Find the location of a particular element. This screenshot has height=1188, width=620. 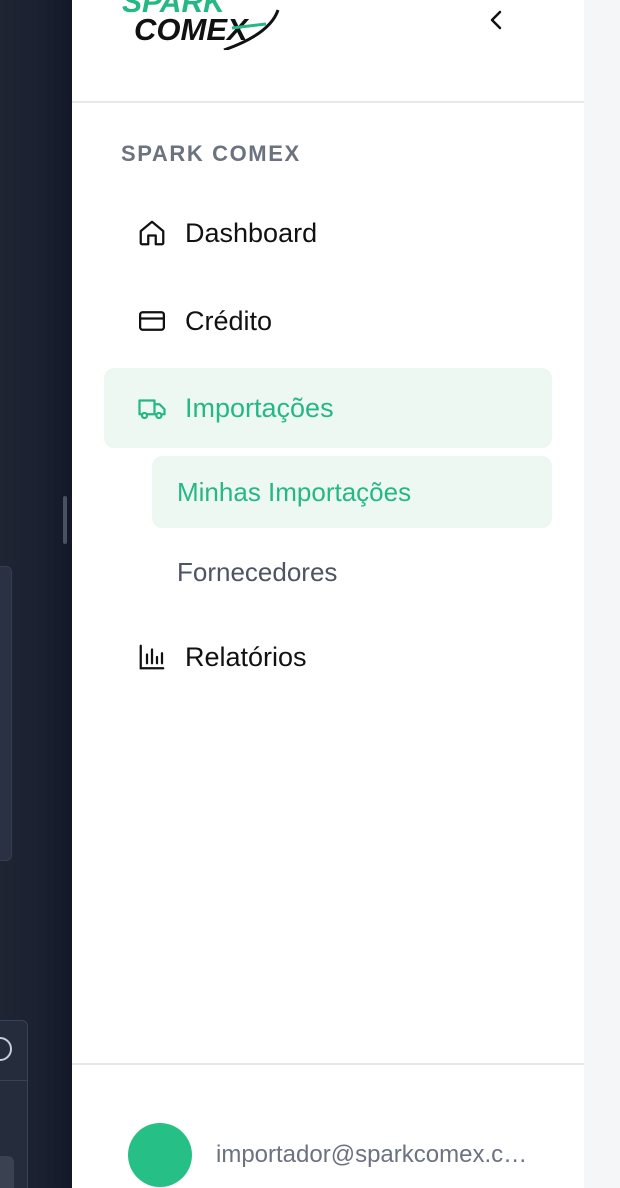

sidebar-item-label: Relatórios is located at coordinates (246, 656).